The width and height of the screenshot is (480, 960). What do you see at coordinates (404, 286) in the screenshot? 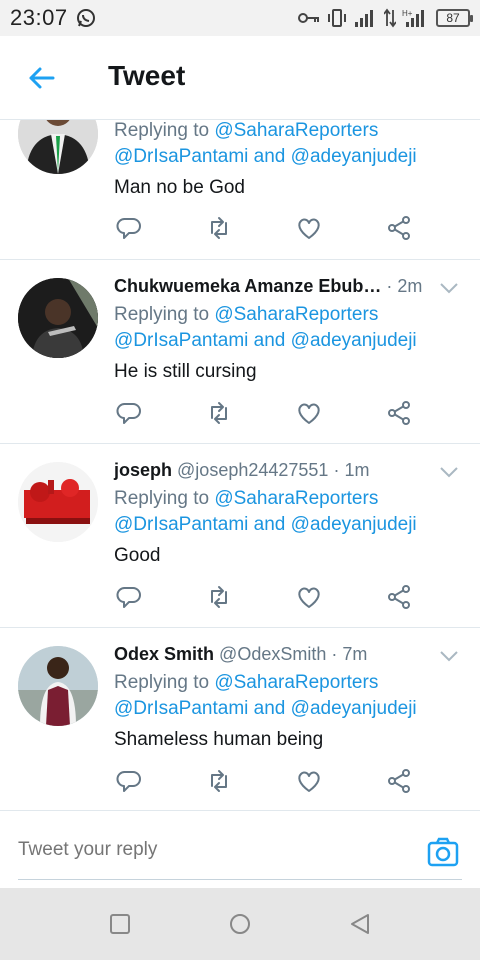
I see `timestamp: · 2m` at bounding box center [404, 286].